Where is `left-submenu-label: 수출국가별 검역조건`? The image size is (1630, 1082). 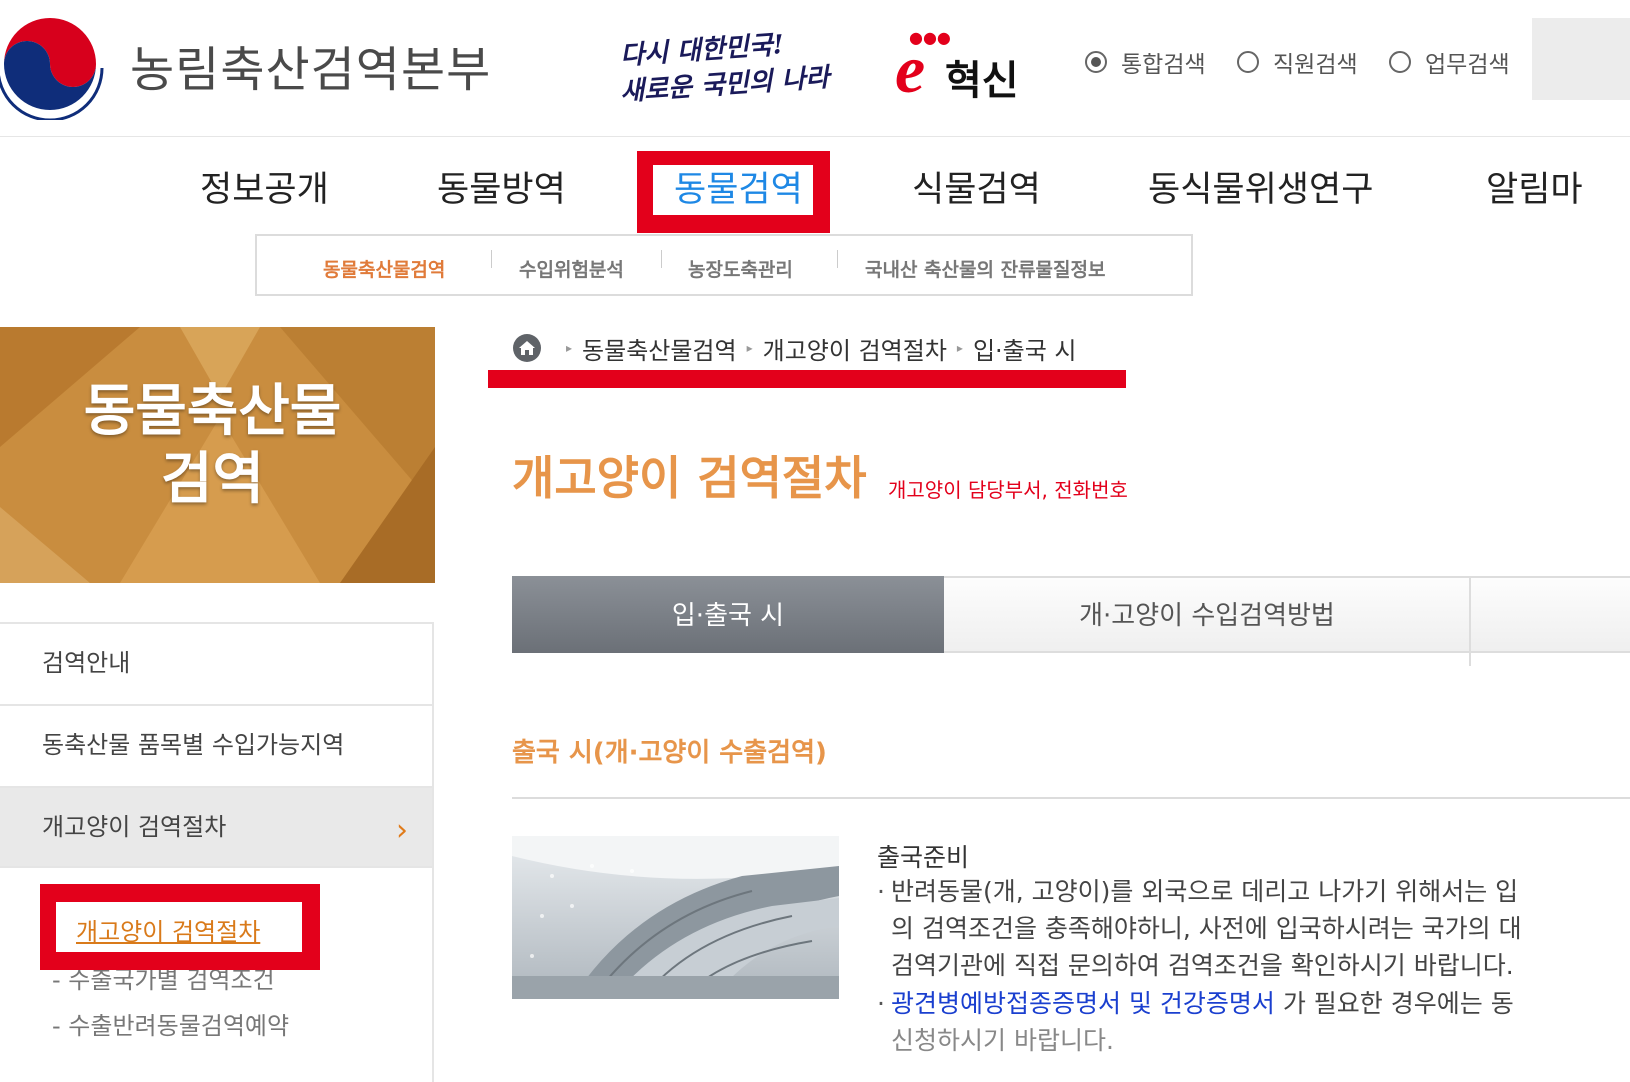 left-submenu-label: 수출국가별 검역조건 is located at coordinates (171, 980).